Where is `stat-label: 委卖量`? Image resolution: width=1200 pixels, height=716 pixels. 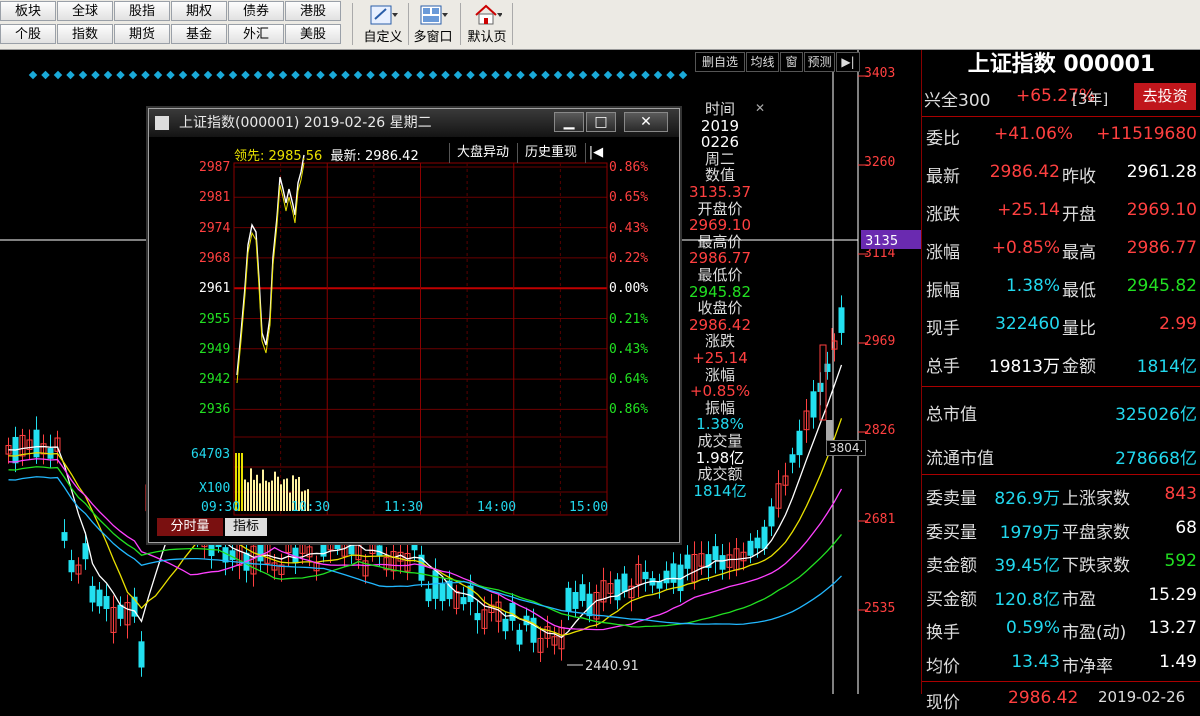
stat-label: 委卖量 is located at coordinates (951, 499).